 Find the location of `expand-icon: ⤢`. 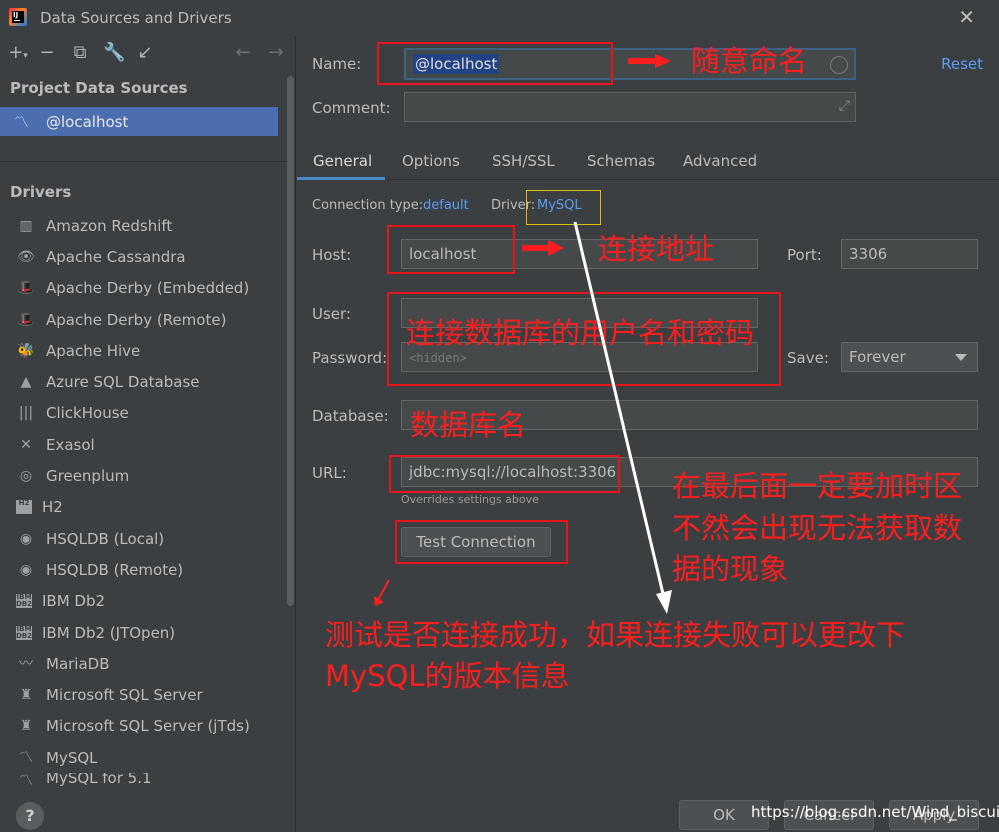

expand-icon: ⤢ is located at coordinates (844, 106).